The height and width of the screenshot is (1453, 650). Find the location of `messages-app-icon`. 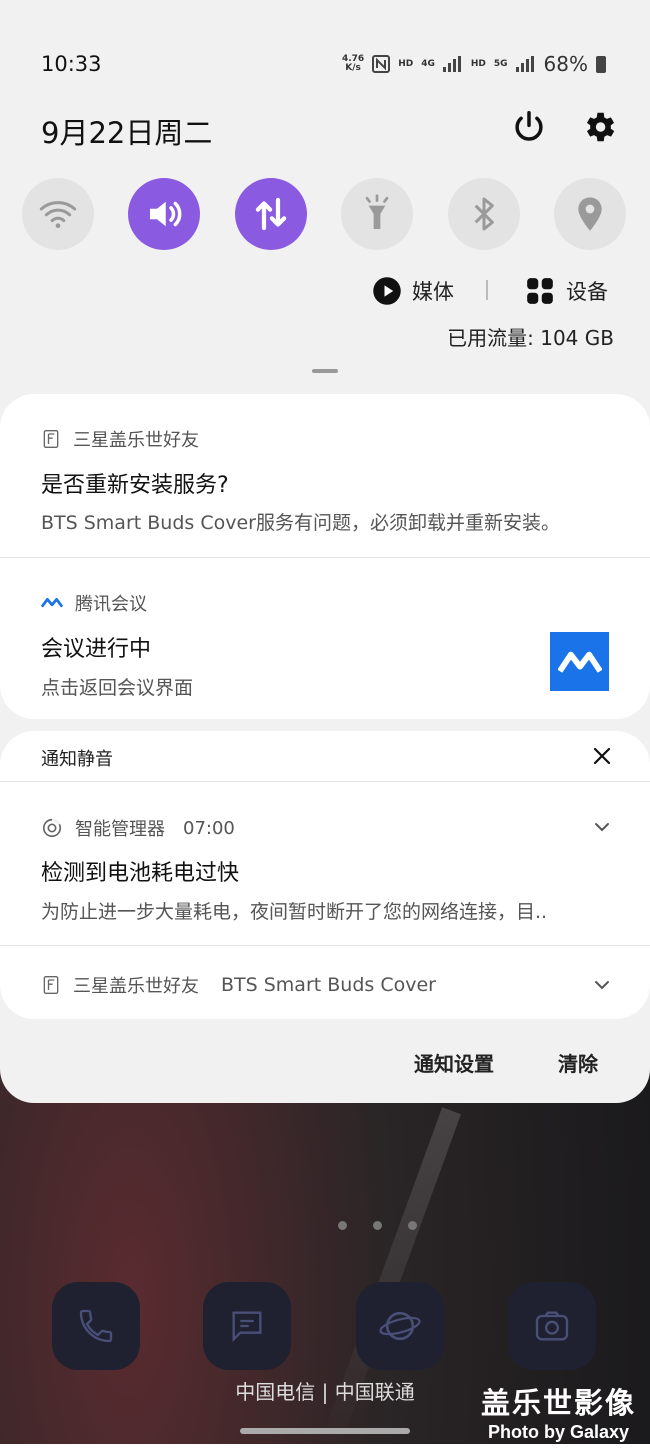

messages-app-icon is located at coordinates (247, 1326).